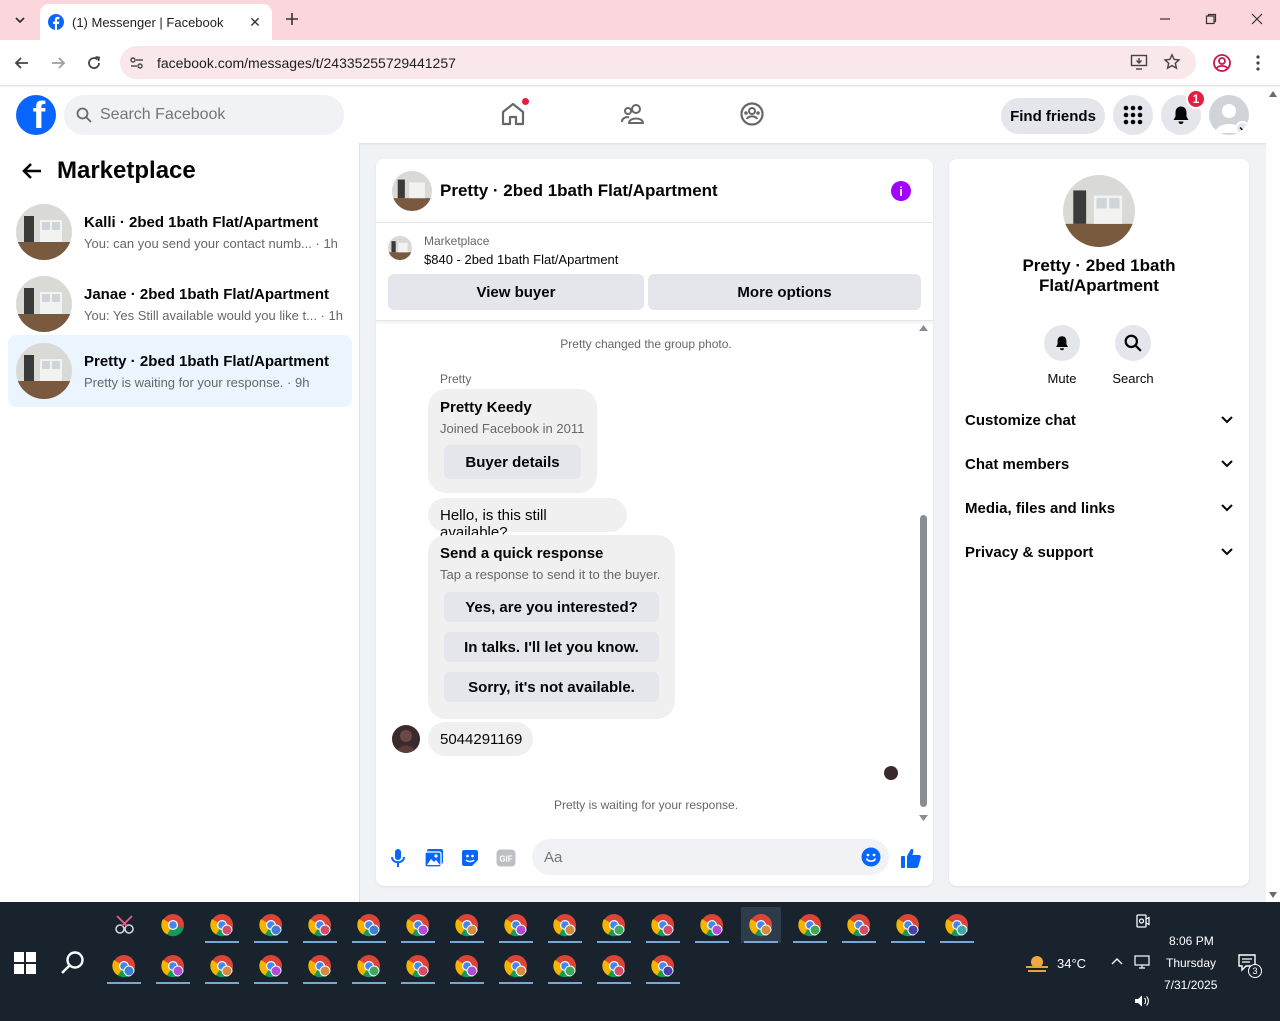  I want to click on bookmark-star-icon, so click(1172, 62).